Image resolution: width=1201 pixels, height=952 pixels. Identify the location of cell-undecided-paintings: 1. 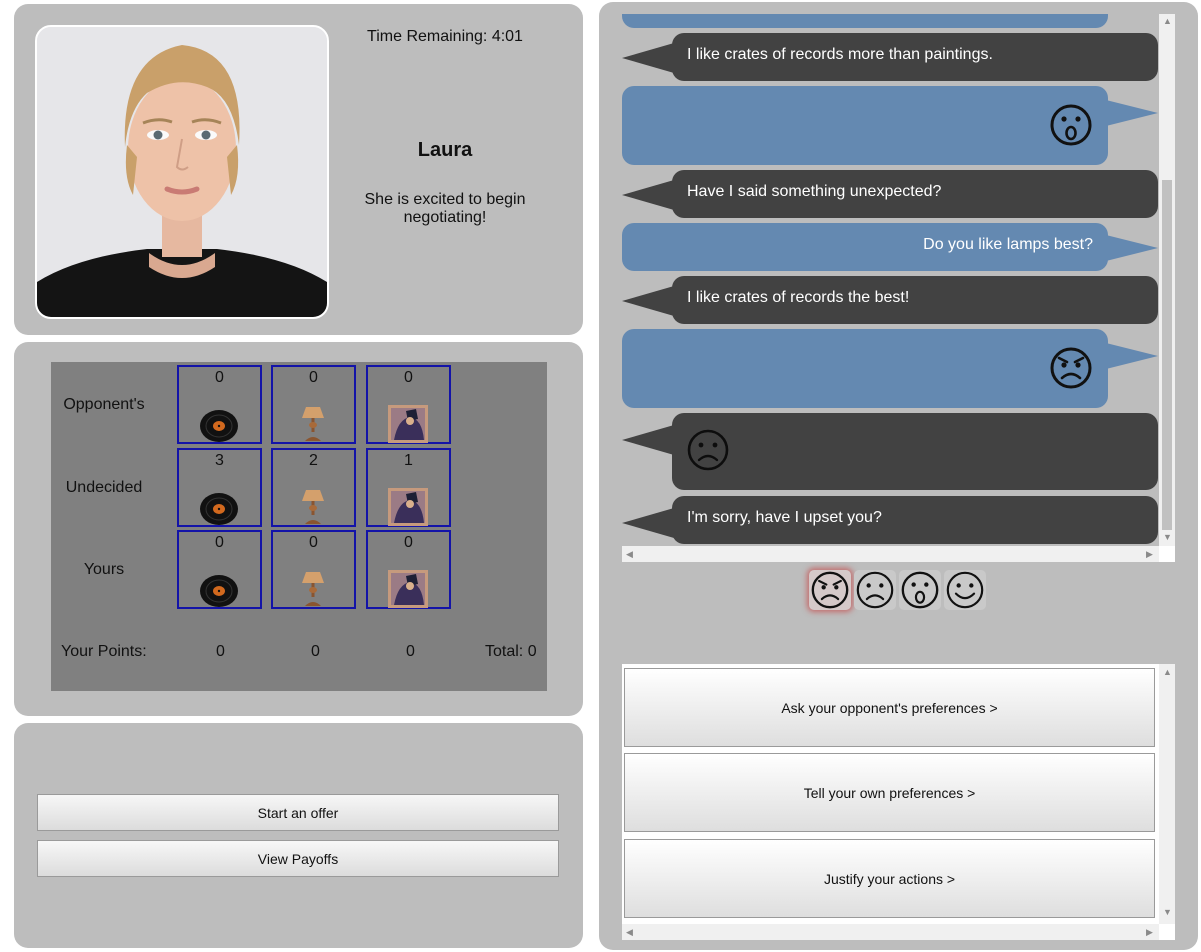
(408, 487).